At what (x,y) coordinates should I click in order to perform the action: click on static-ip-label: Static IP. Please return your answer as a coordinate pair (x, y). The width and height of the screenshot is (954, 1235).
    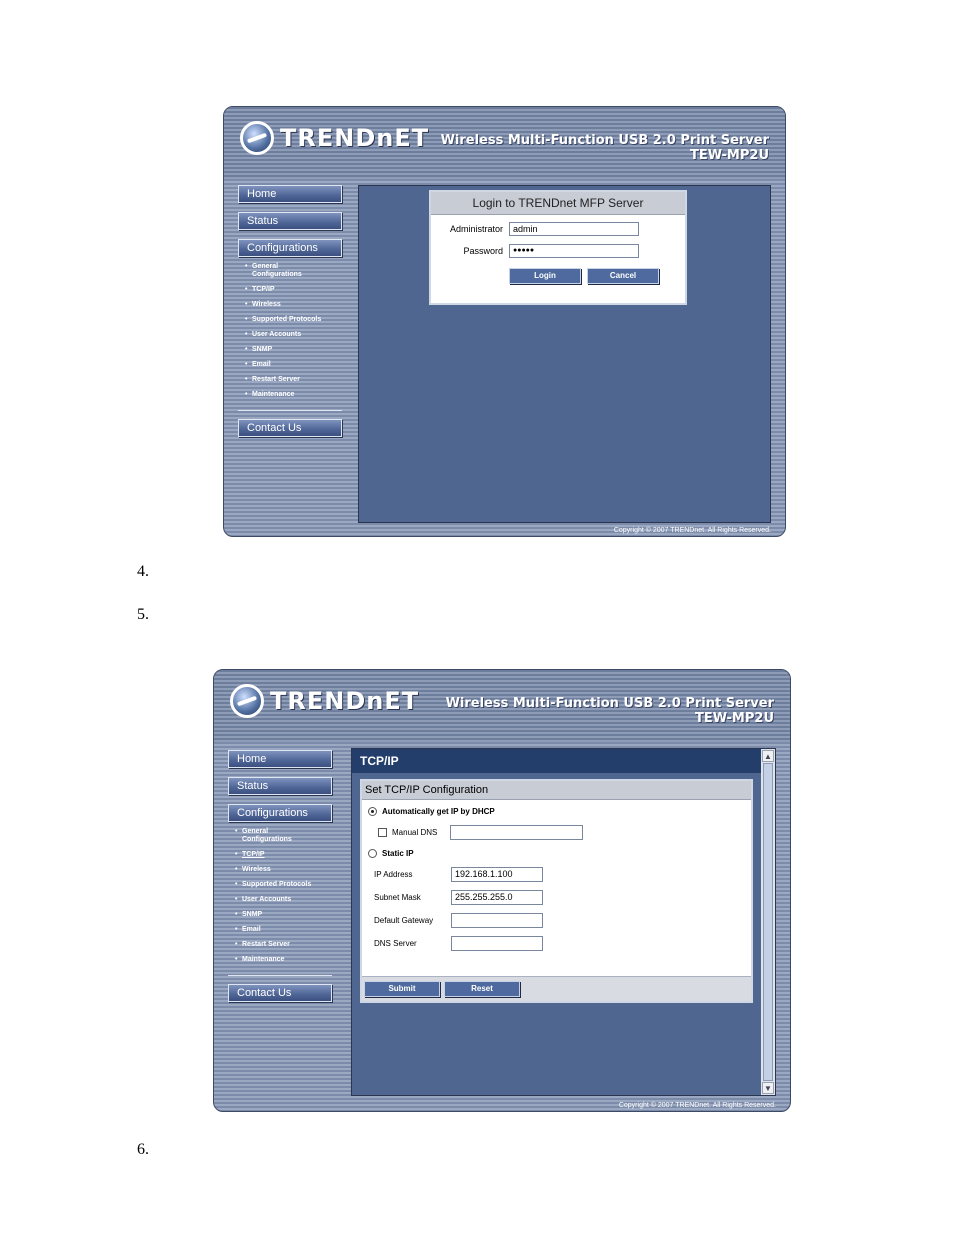
    Looking at the image, I should click on (398, 853).